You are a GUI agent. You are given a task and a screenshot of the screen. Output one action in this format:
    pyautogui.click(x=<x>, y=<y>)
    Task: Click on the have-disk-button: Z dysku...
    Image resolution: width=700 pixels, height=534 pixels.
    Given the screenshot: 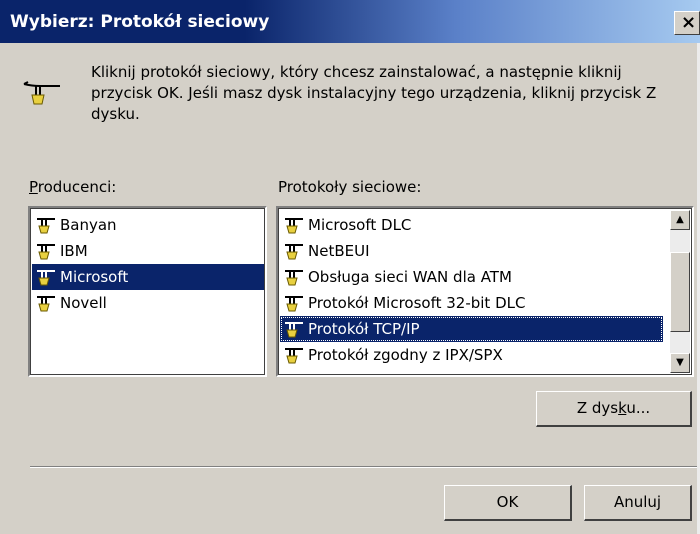 What is the action you would take?
    pyautogui.click(x=614, y=409)
    